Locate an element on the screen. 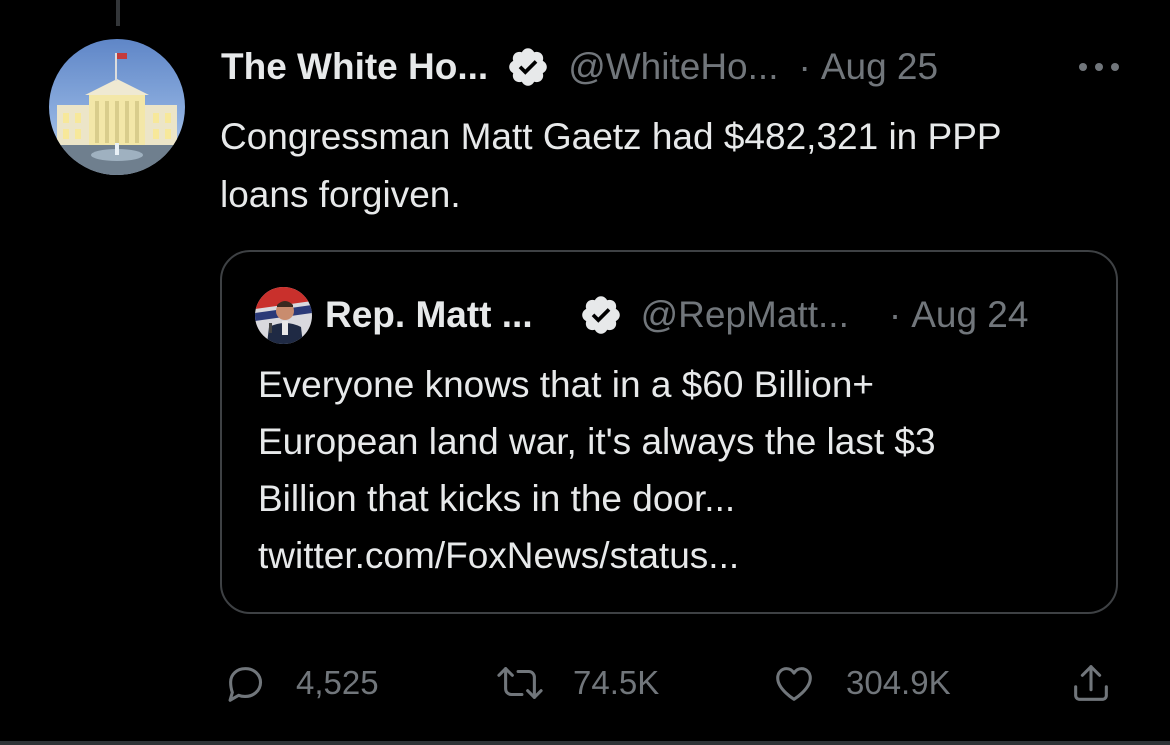 The width and height of the screenshot is (1170, 745). quoted-author-avatar is located at coordinates (283, 315).